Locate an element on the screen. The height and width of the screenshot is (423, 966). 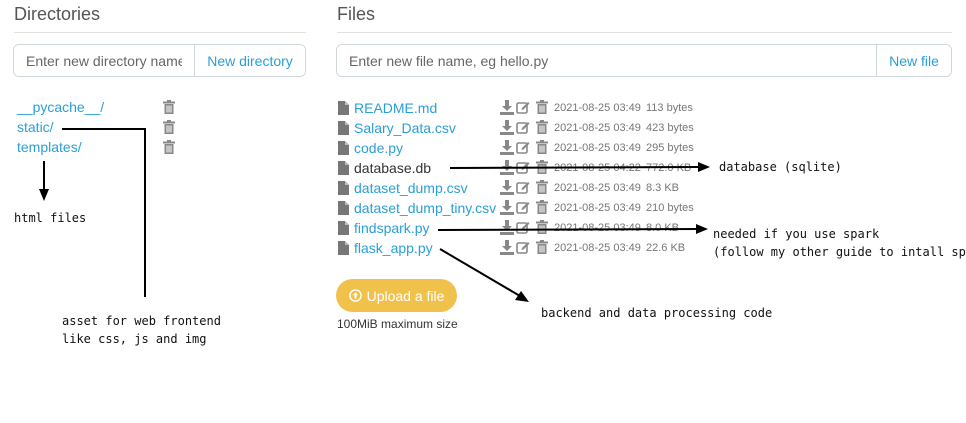
annotation-spark-line2: (follow my other guide to intall spark) is located at coordinates (839, 252).